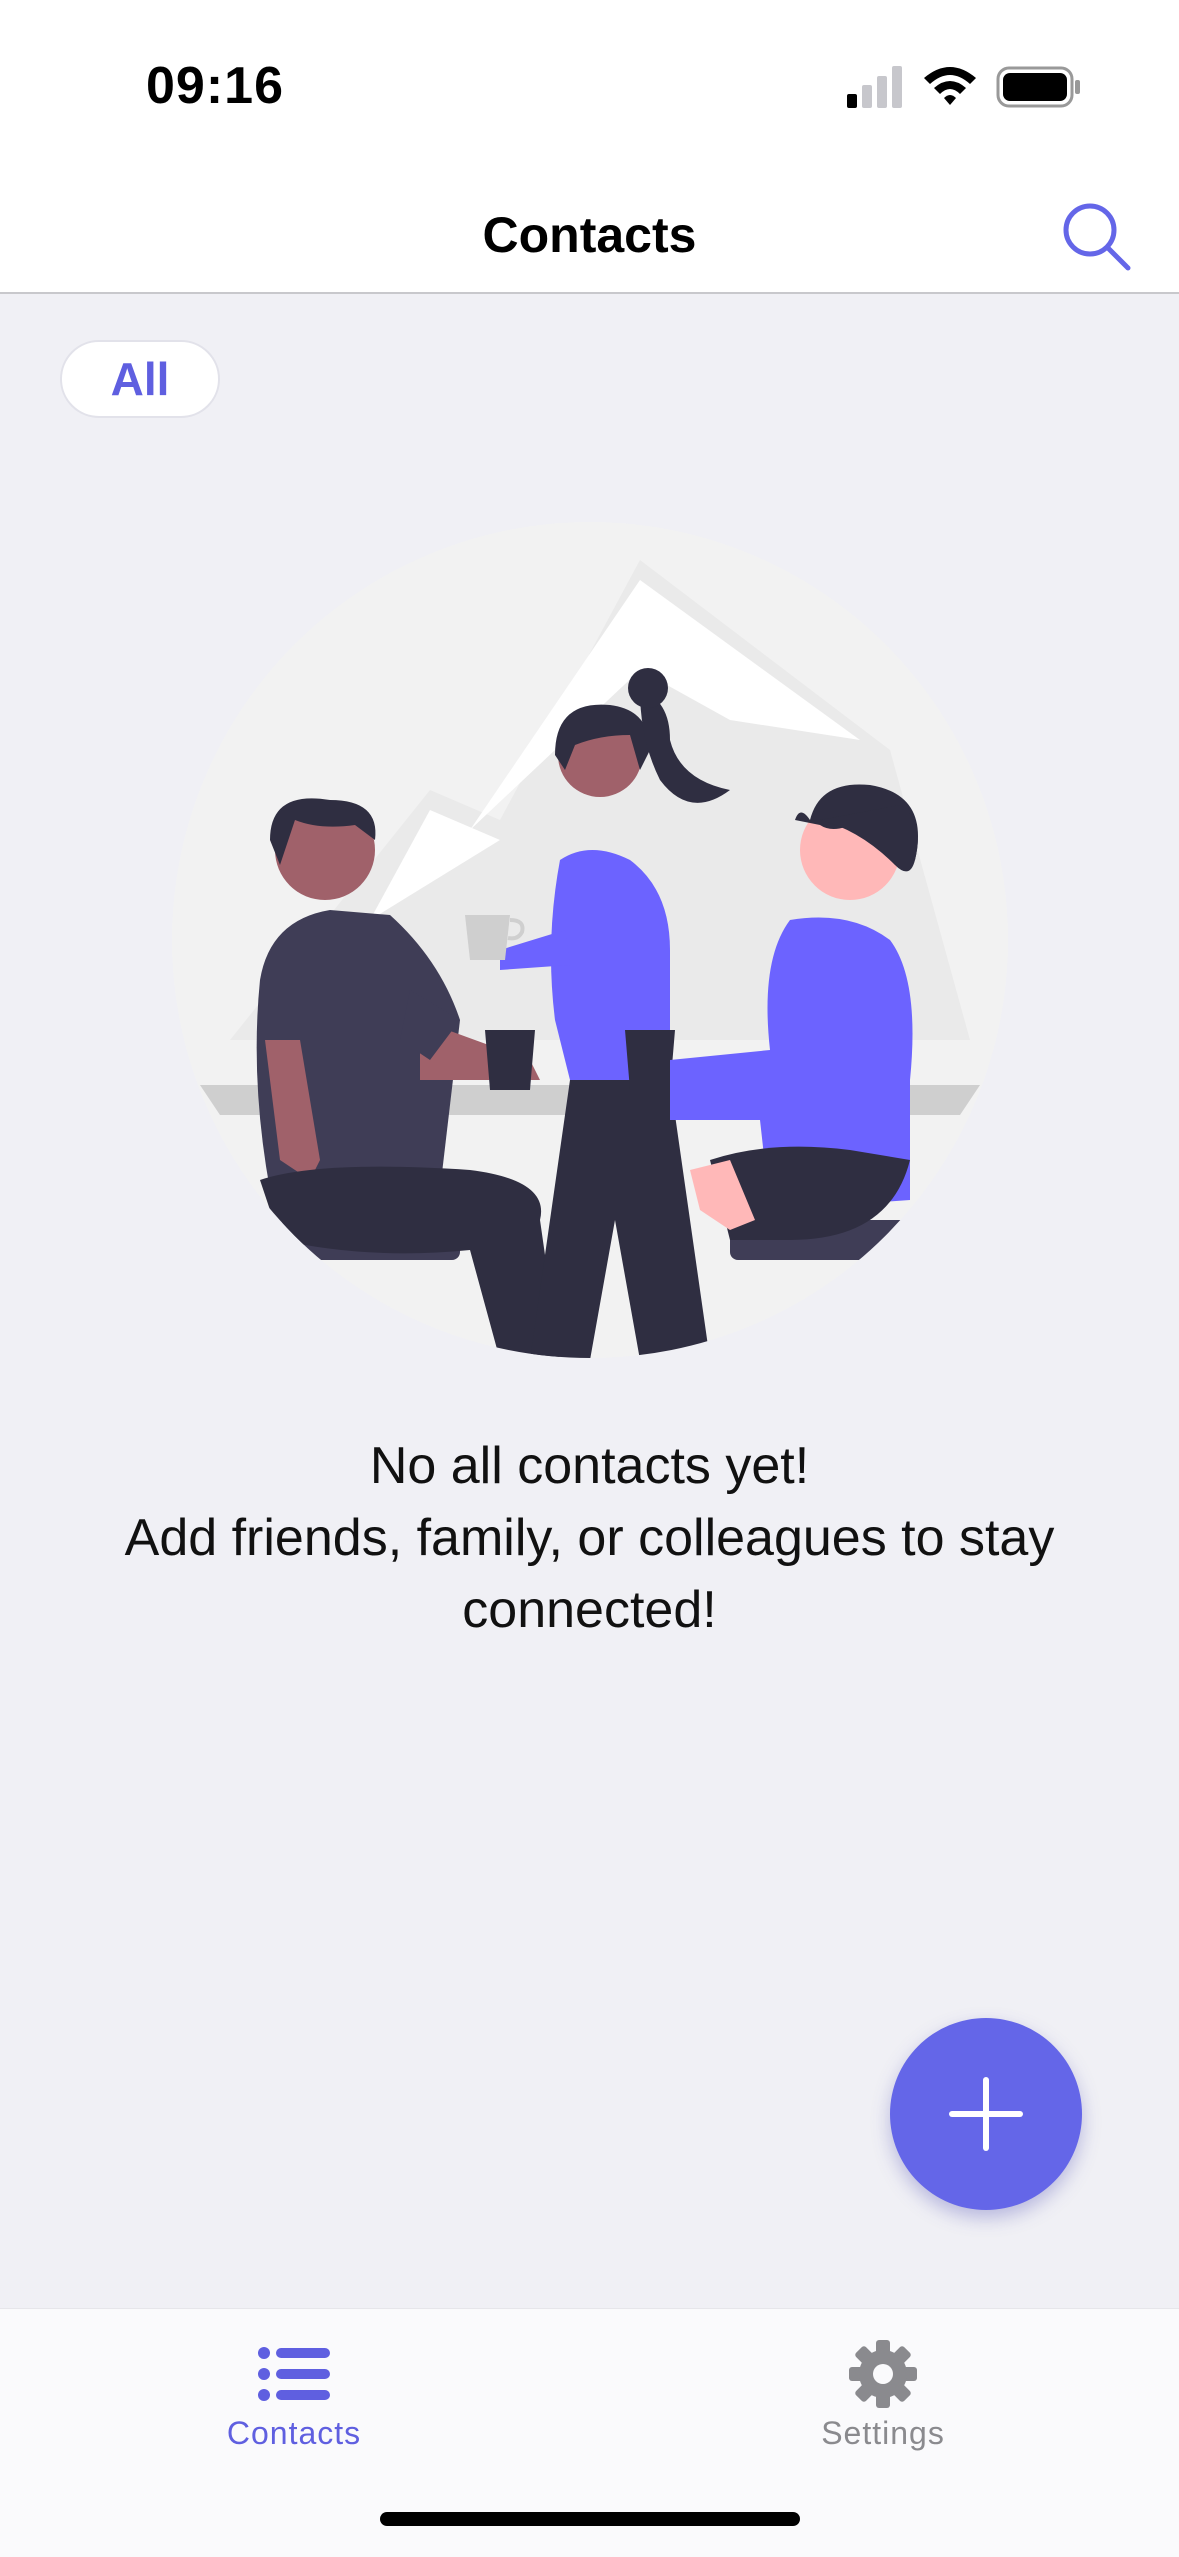 The width and height of the screenshot is (1179, 2557). I want to click on page-title: Contacts, so click(589, 235).